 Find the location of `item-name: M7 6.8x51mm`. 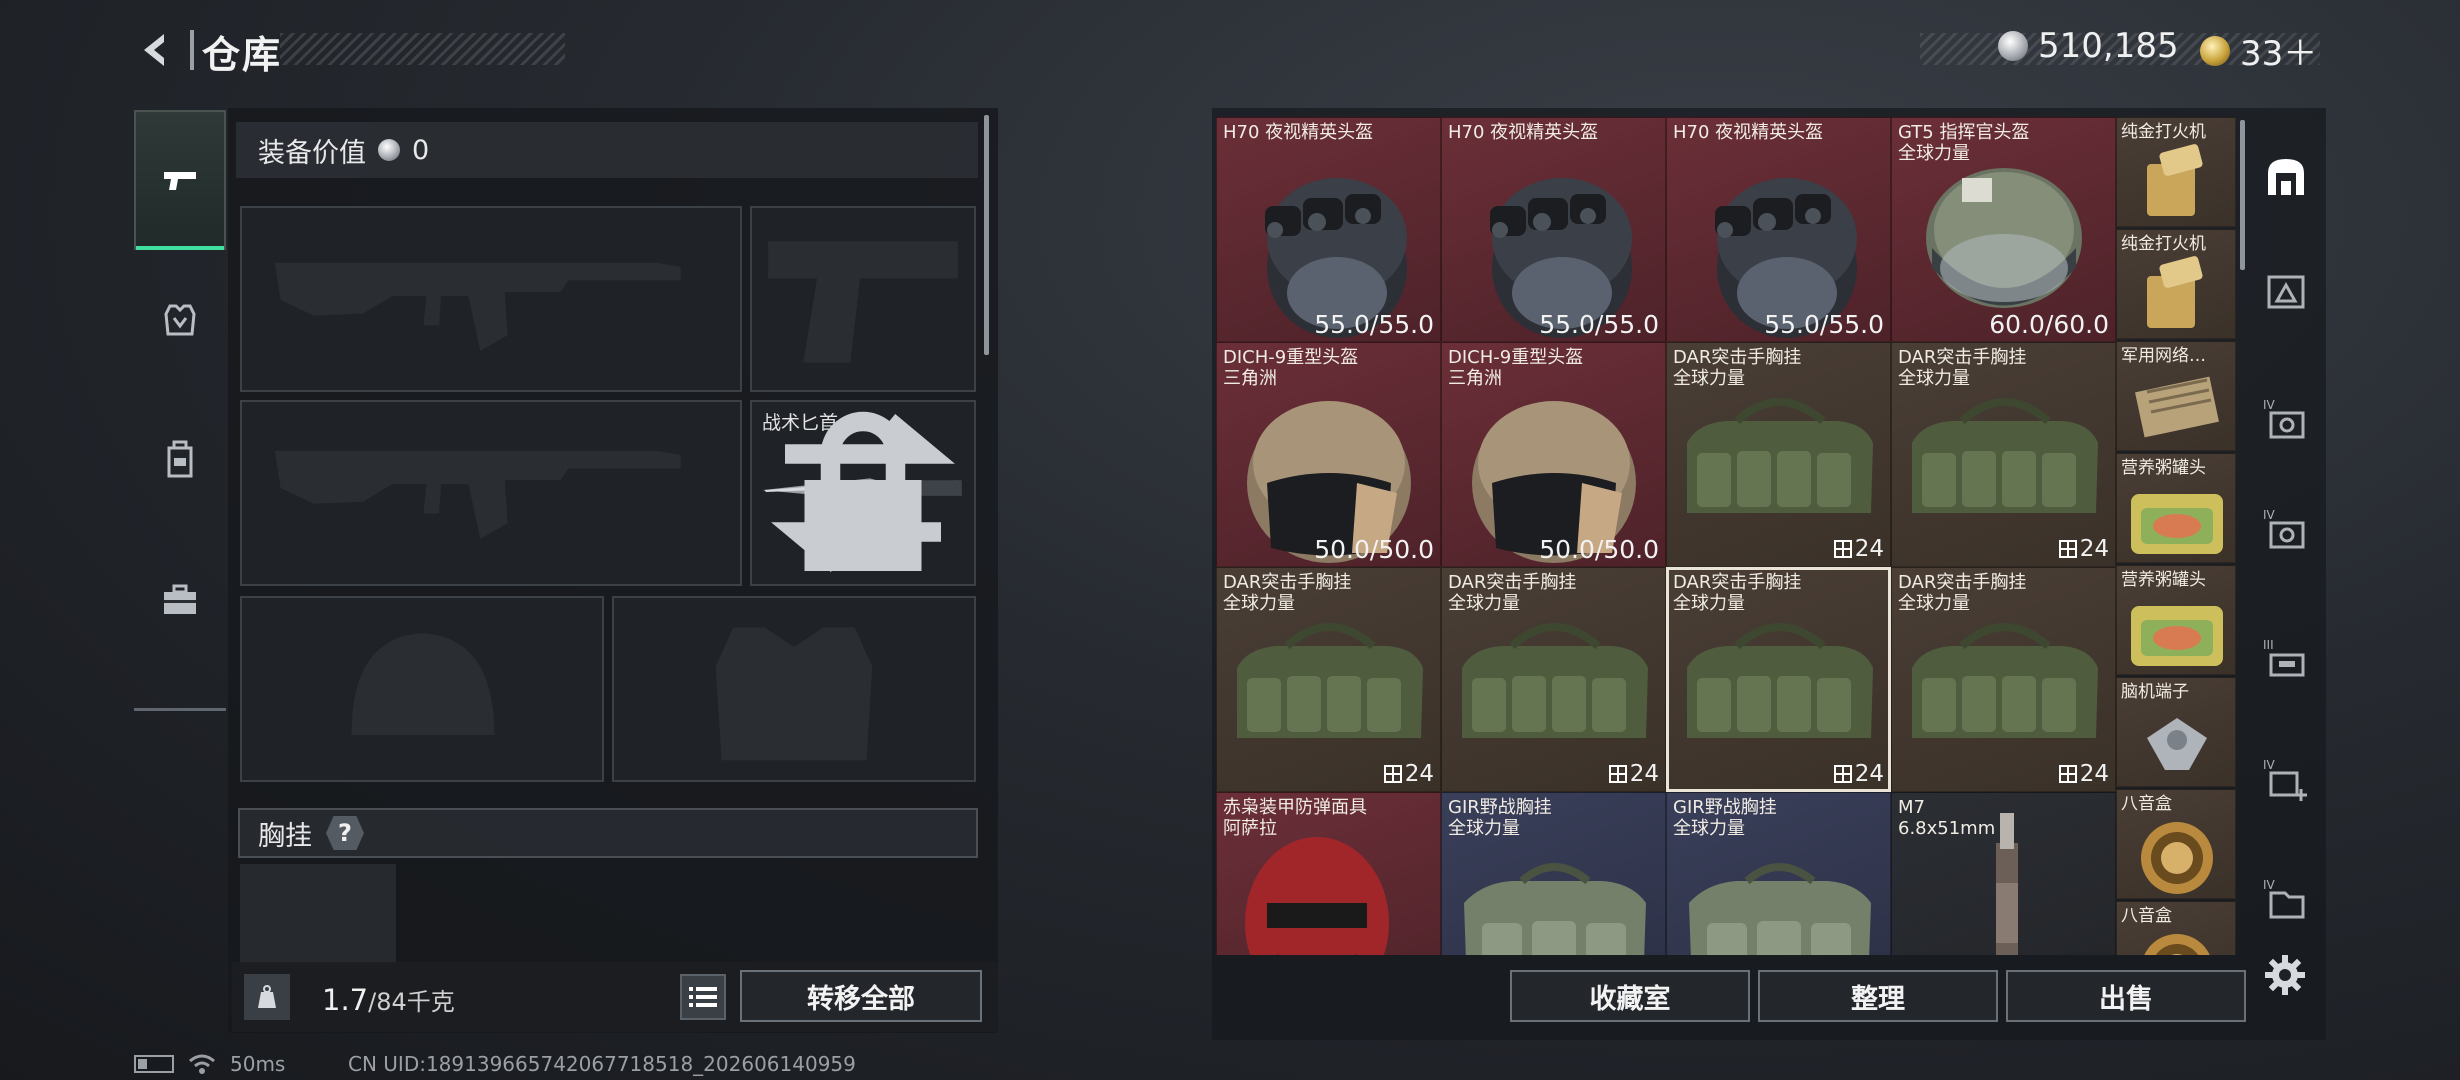

item-name: M7 6.8x51mm is located at coordinates (1946, 818).